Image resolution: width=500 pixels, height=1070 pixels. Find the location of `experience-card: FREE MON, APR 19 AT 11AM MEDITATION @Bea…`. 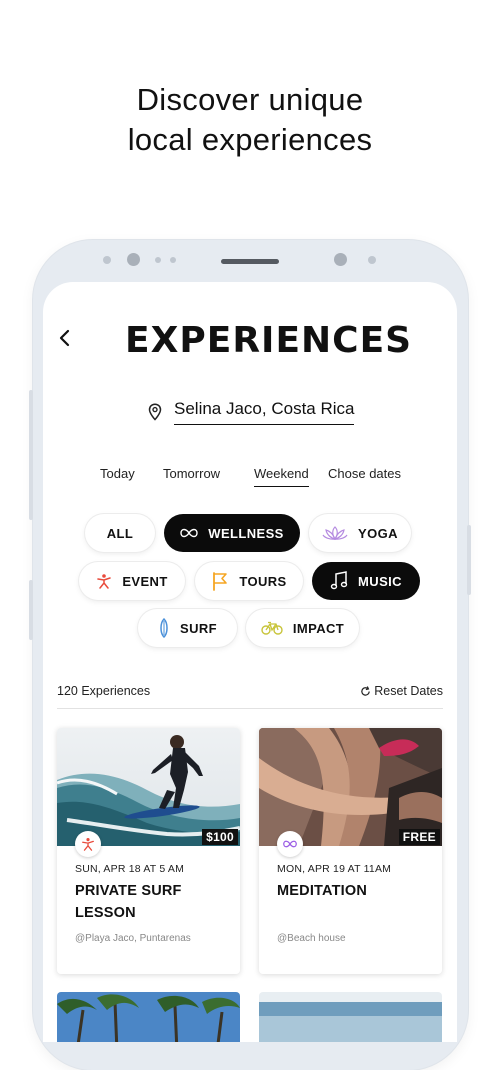

experience-card: FREE MON, APR 19 AT 11AM MEDITATION @Bea… is located at coordinates (350, 851).